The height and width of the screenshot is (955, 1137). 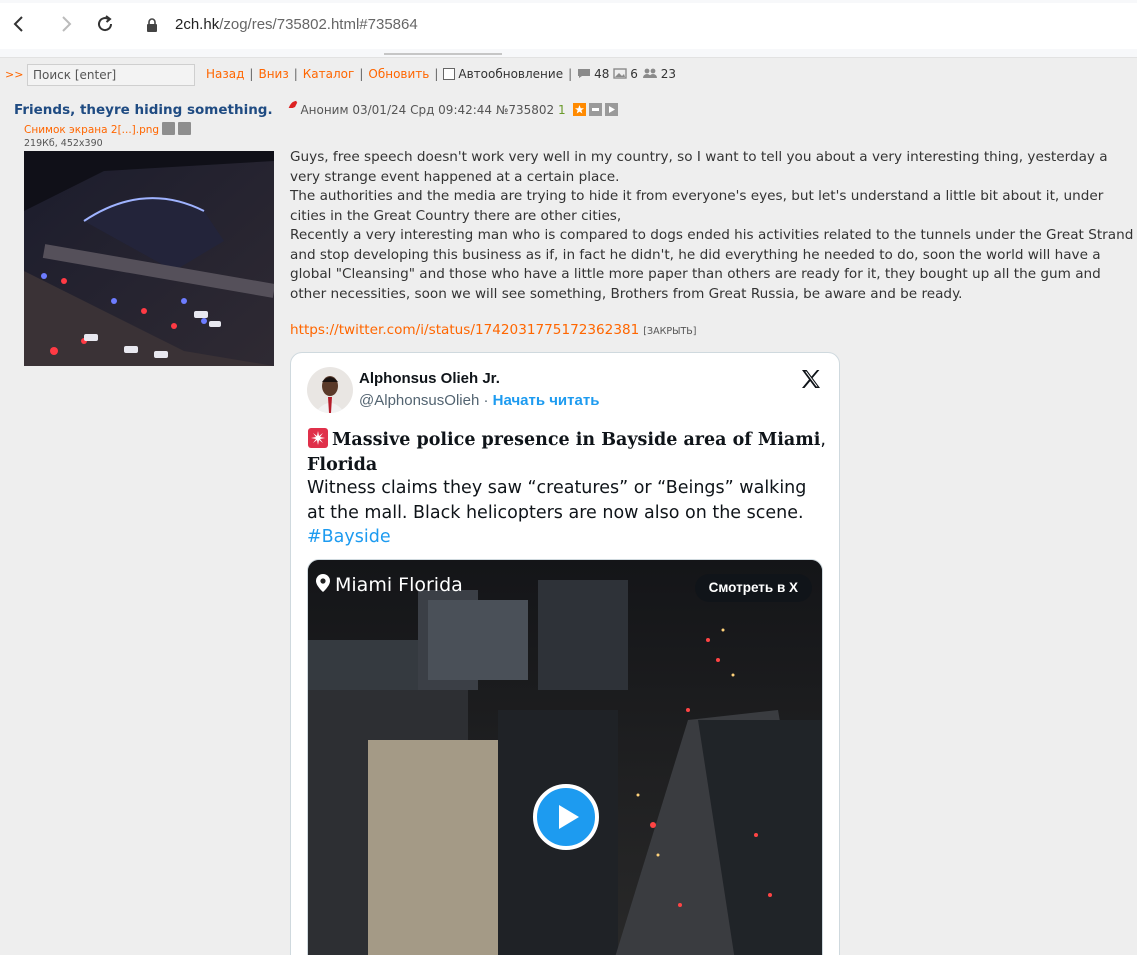 I want to click on video-location-text: Miami Florida, so click(x=399, y=585).